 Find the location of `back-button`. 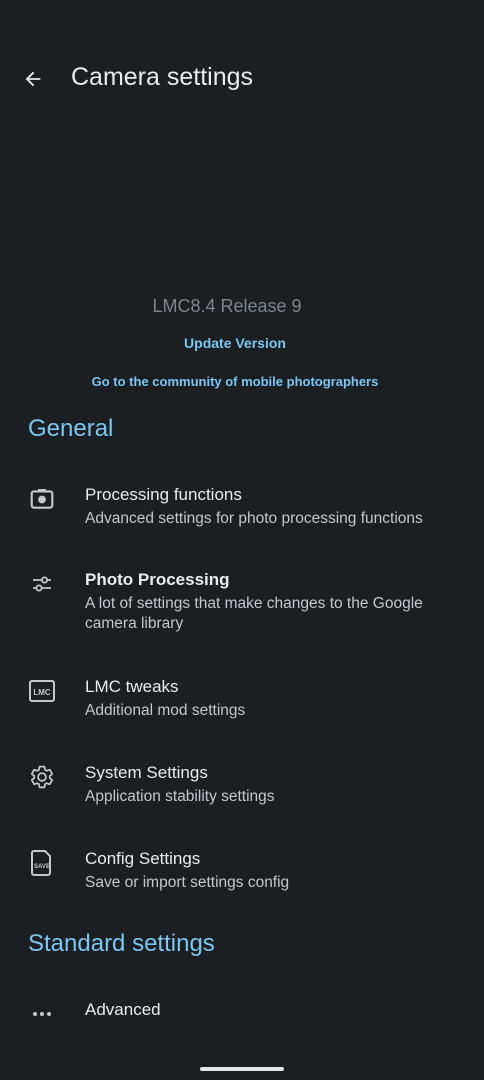

back-button is located at coordinates (33, 79).